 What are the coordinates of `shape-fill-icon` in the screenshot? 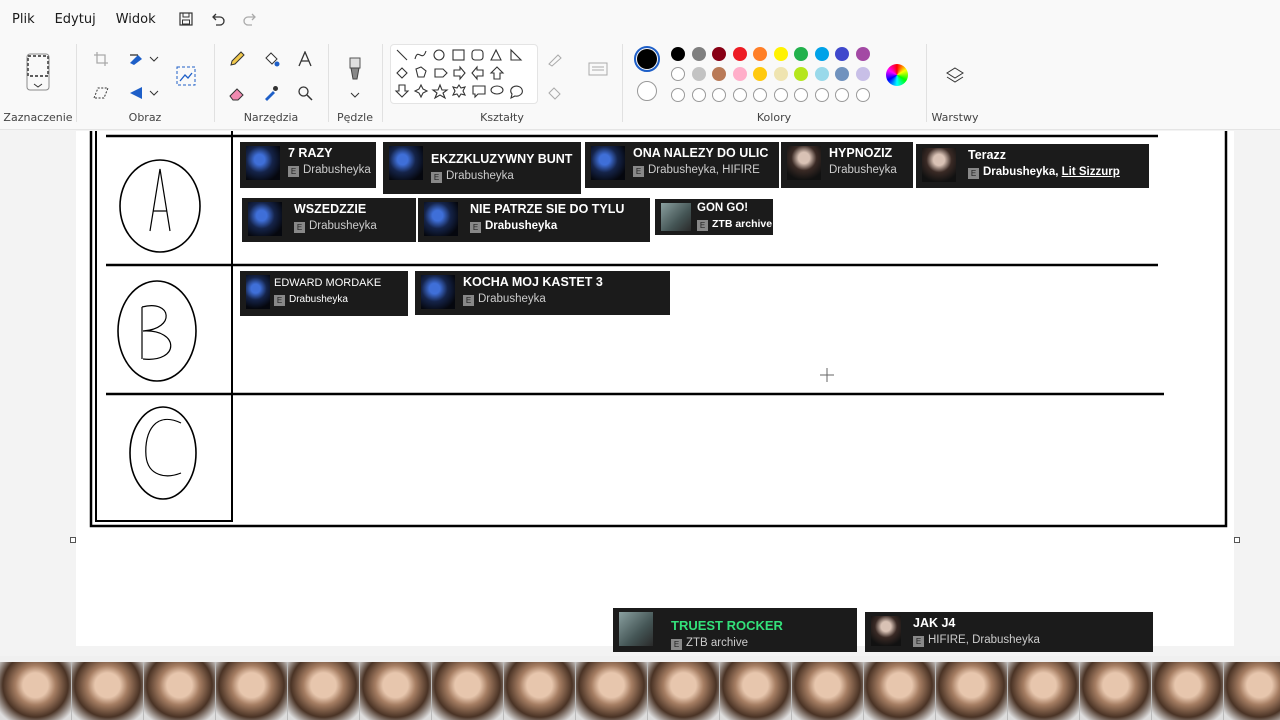 It's located at (555, 93).